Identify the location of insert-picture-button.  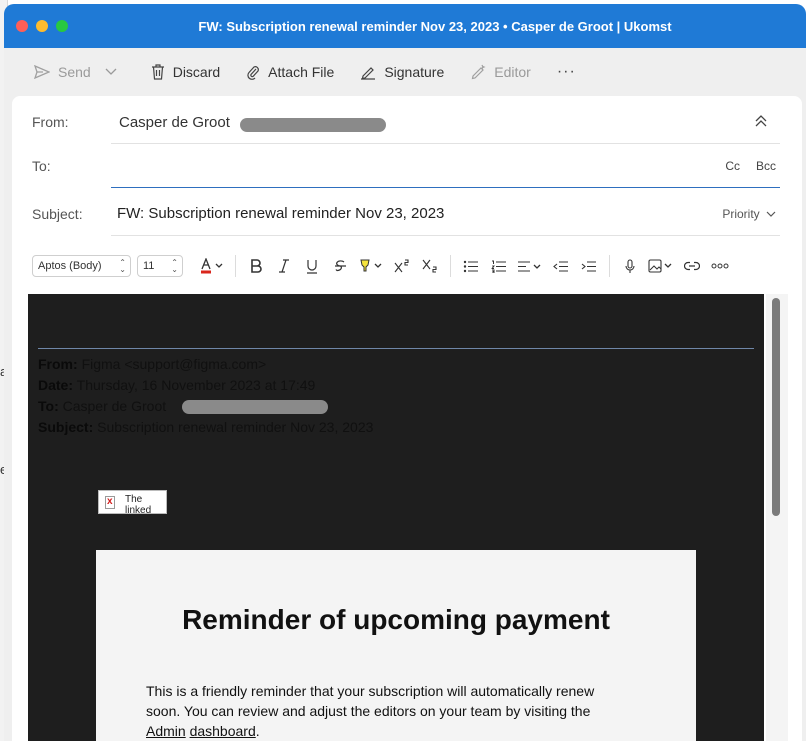
(661, 266).